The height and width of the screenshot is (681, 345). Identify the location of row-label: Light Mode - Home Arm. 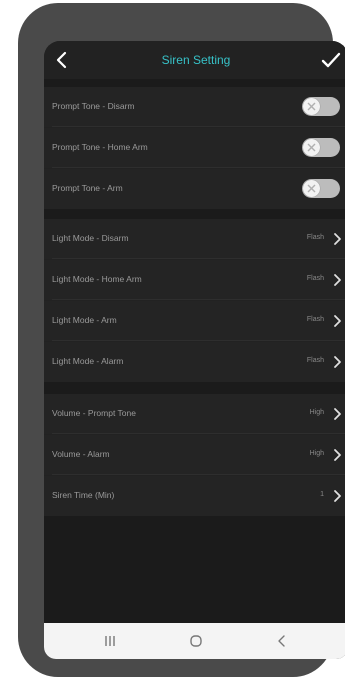
(97, 279).